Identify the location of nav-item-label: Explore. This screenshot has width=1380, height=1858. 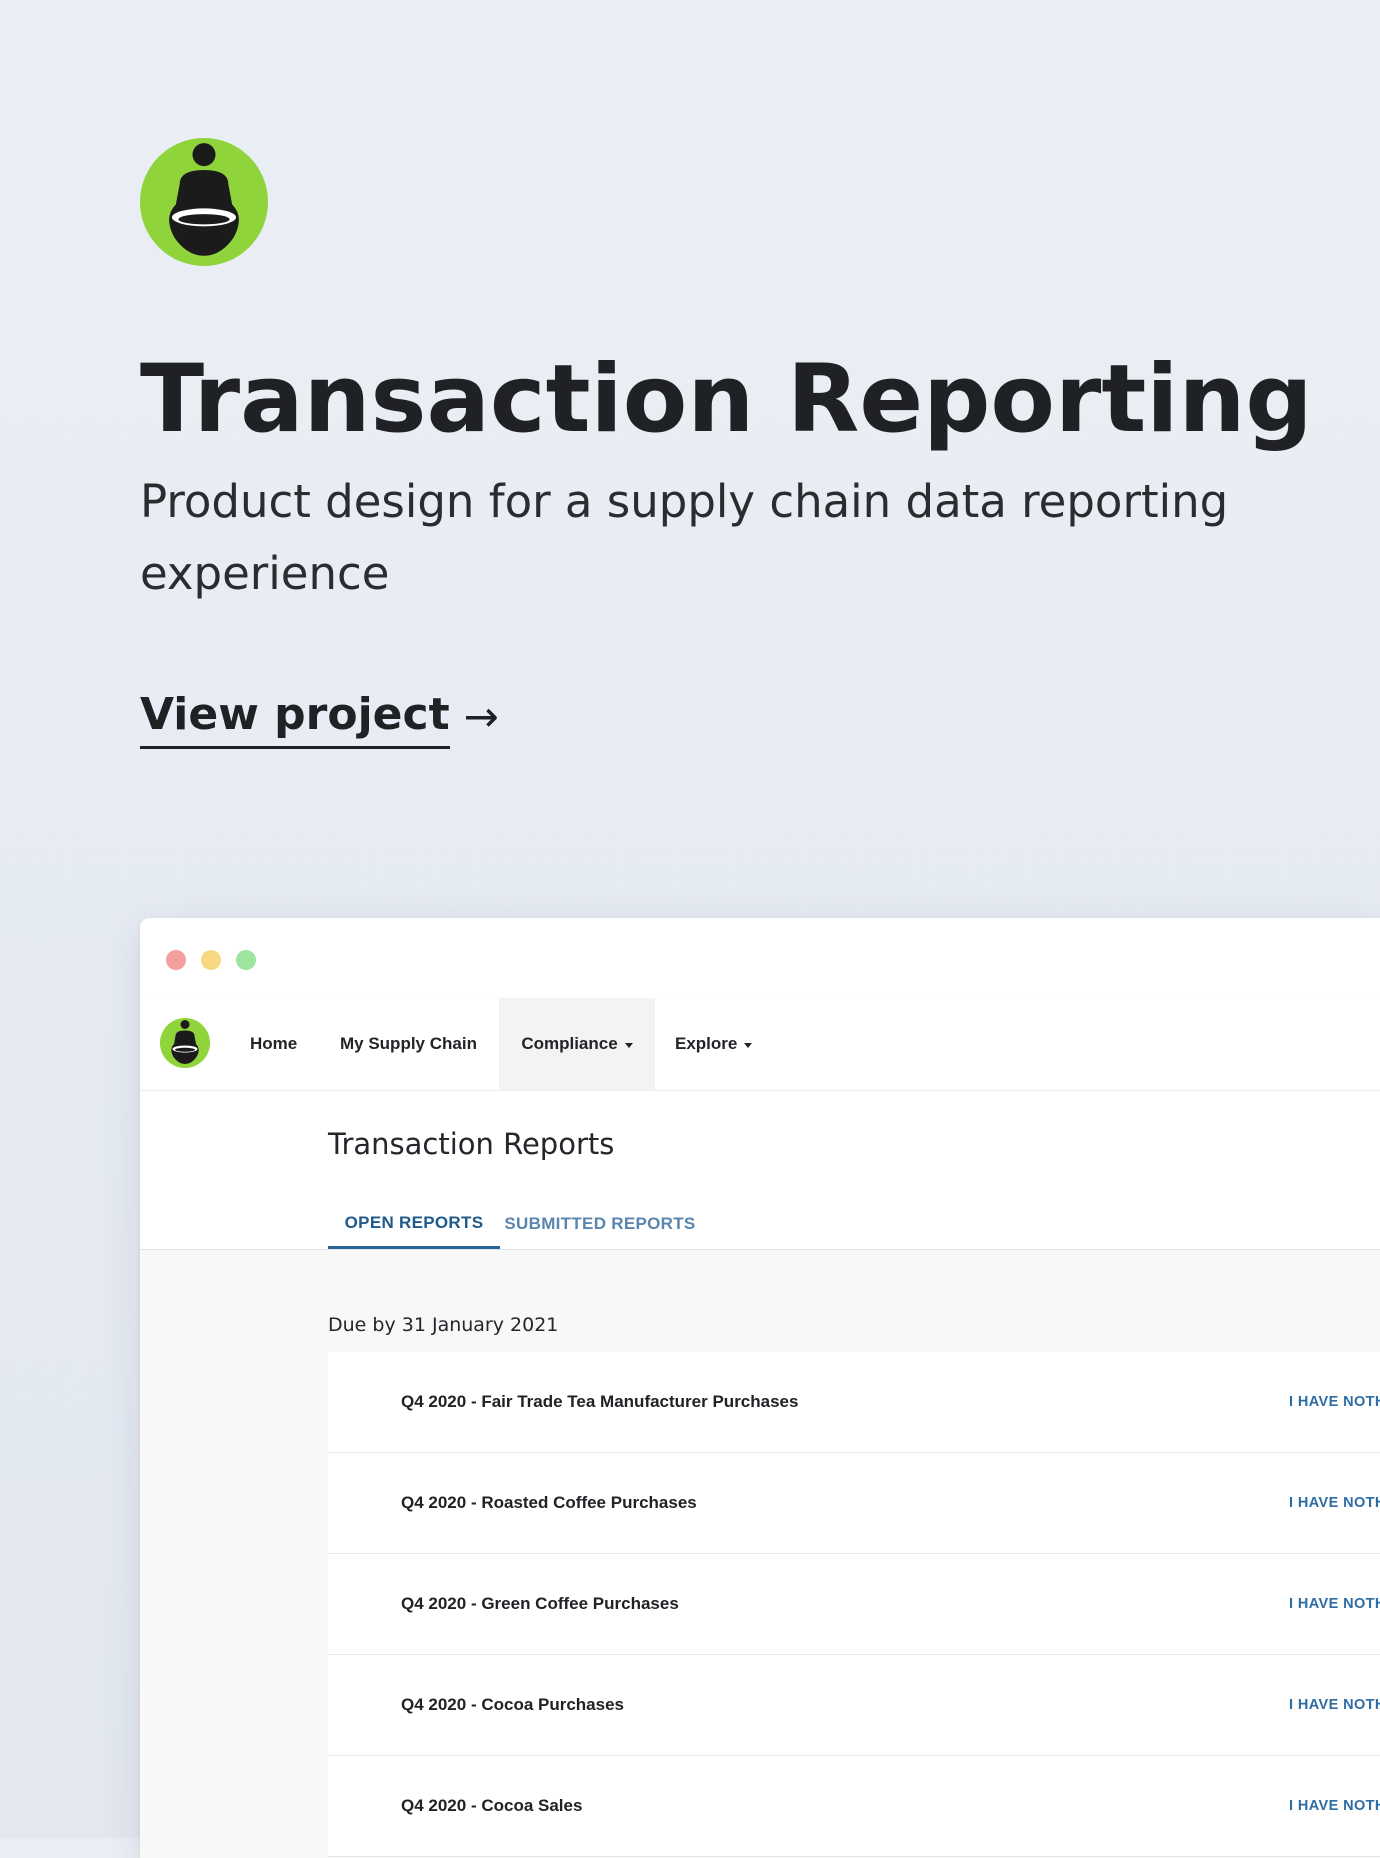
(706, 1043).